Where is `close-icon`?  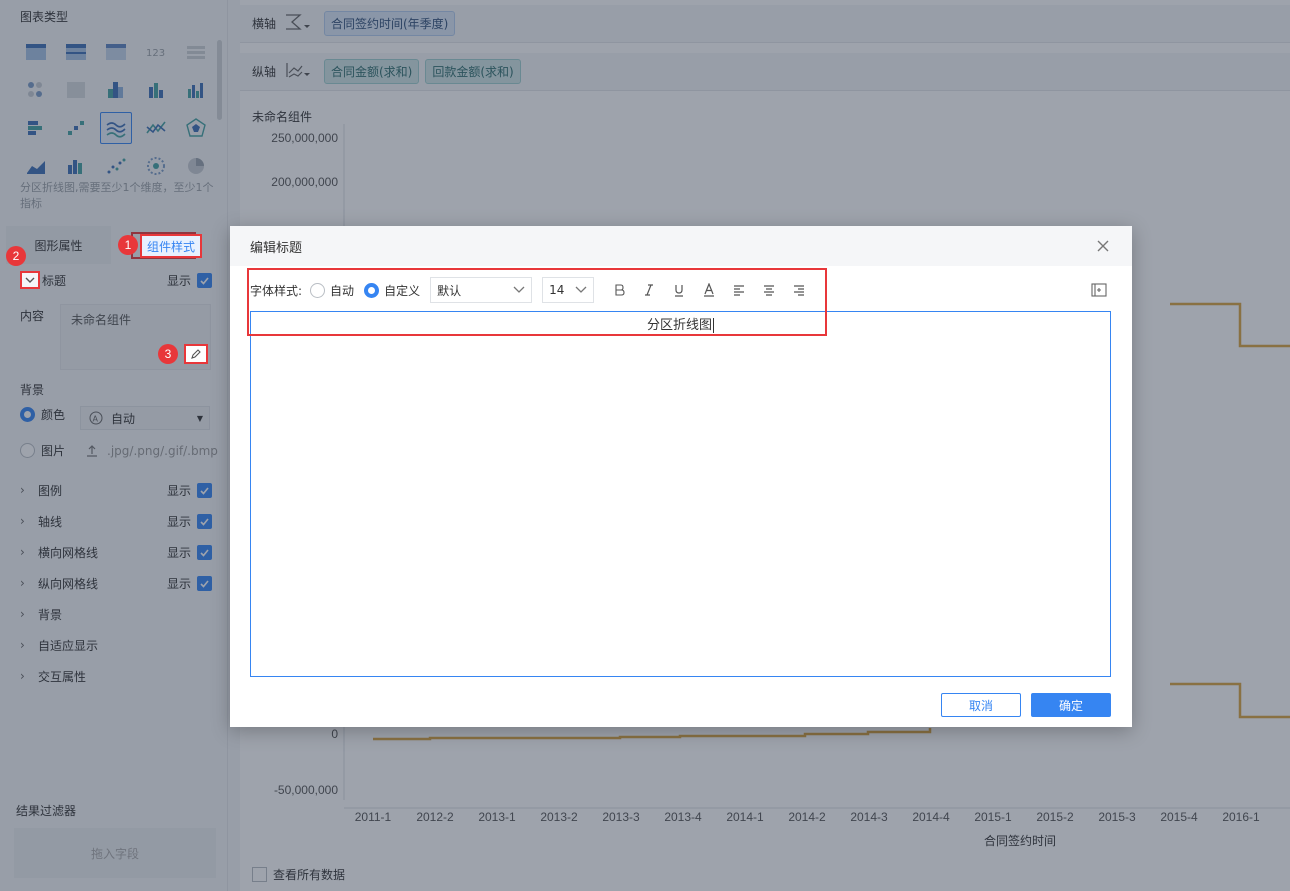
close-icon is located at coordinates (1103, 246).